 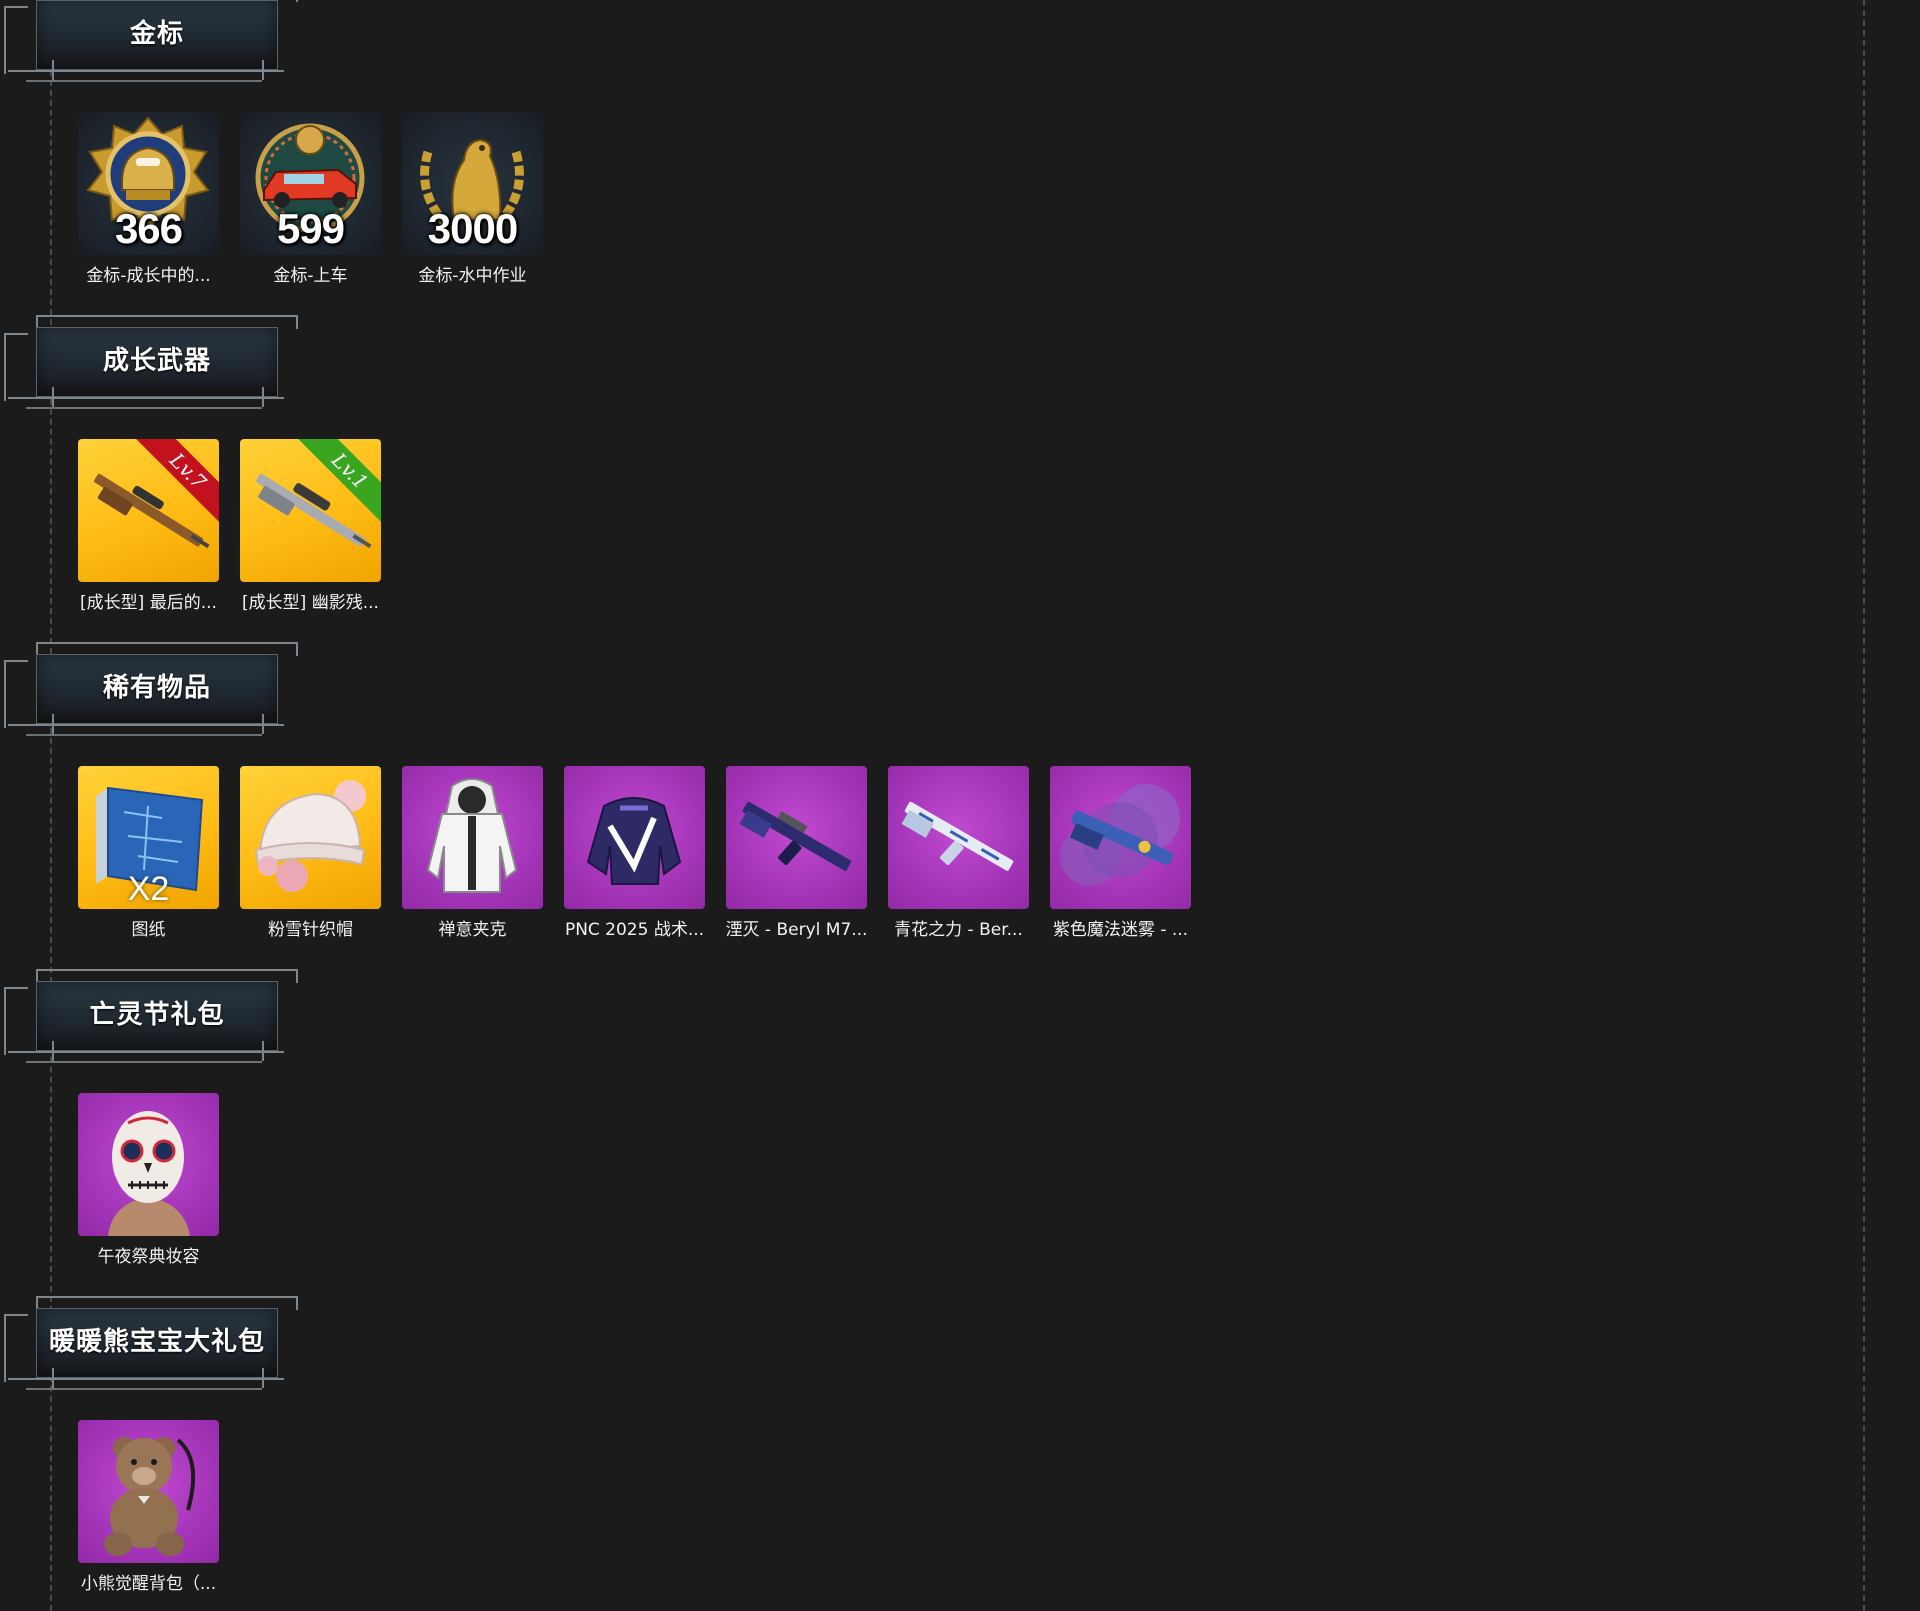 I want to click on item-card: 599 金标-上车, so click(x=310, y=199).